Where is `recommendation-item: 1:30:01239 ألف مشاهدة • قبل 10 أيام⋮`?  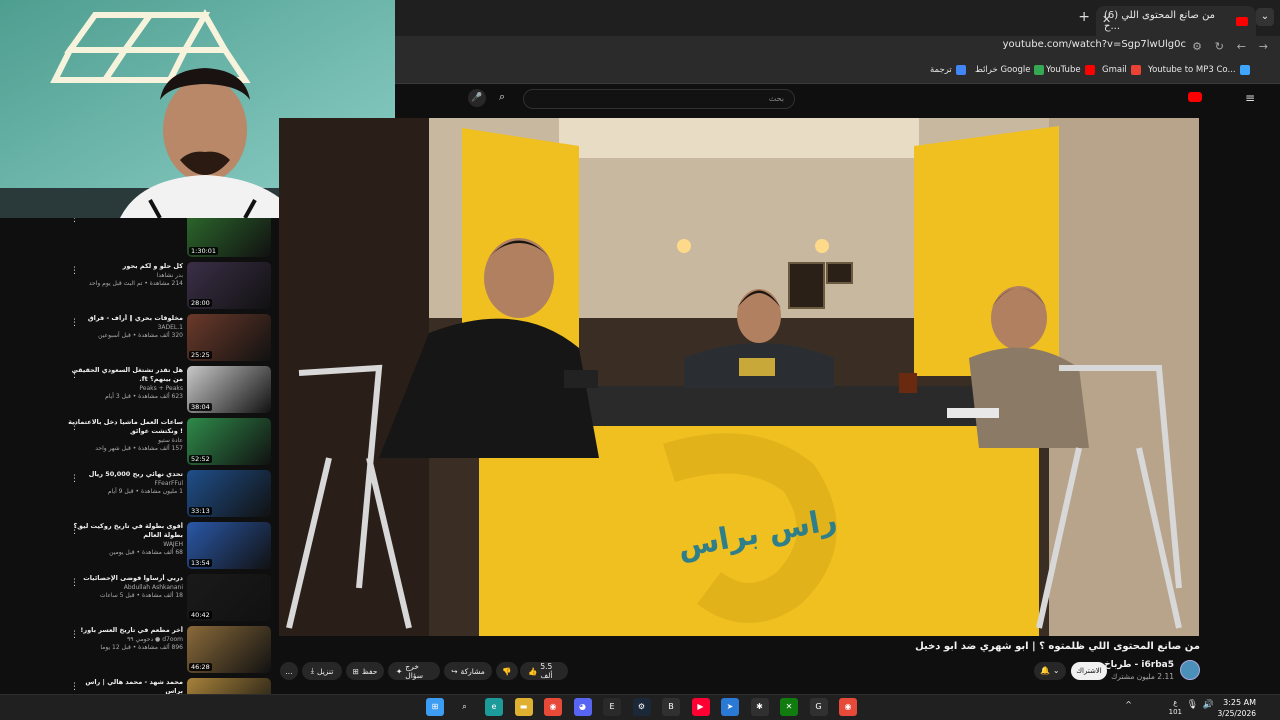
recommendation-item: 1:30:01239 ألف مشاهدة • قبل 10 أيام⋮ is located at coordinates (167, 238).